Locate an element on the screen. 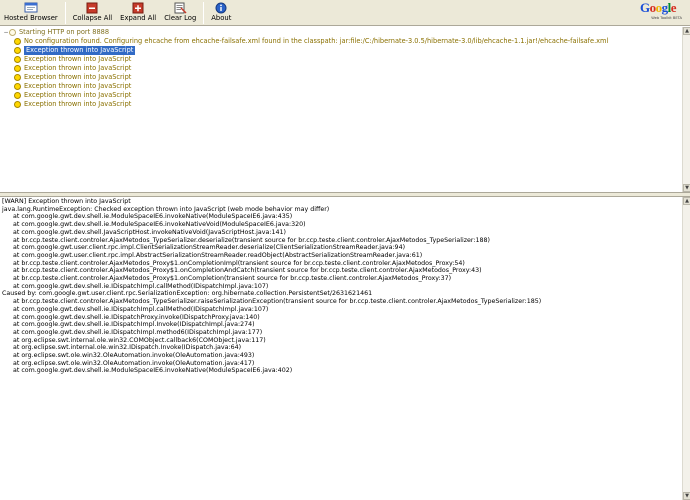 Image resolution: width=690 pixels, height=500 pixels. expand-all-icon is located at coordinates (138, 8).